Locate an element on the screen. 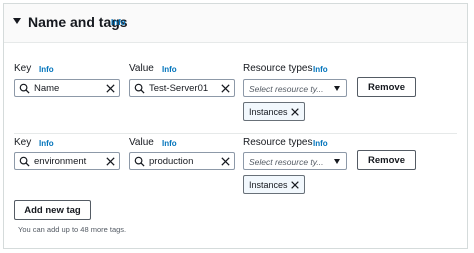  value-input: Test-Server01 is located at coordinates (182, 88).